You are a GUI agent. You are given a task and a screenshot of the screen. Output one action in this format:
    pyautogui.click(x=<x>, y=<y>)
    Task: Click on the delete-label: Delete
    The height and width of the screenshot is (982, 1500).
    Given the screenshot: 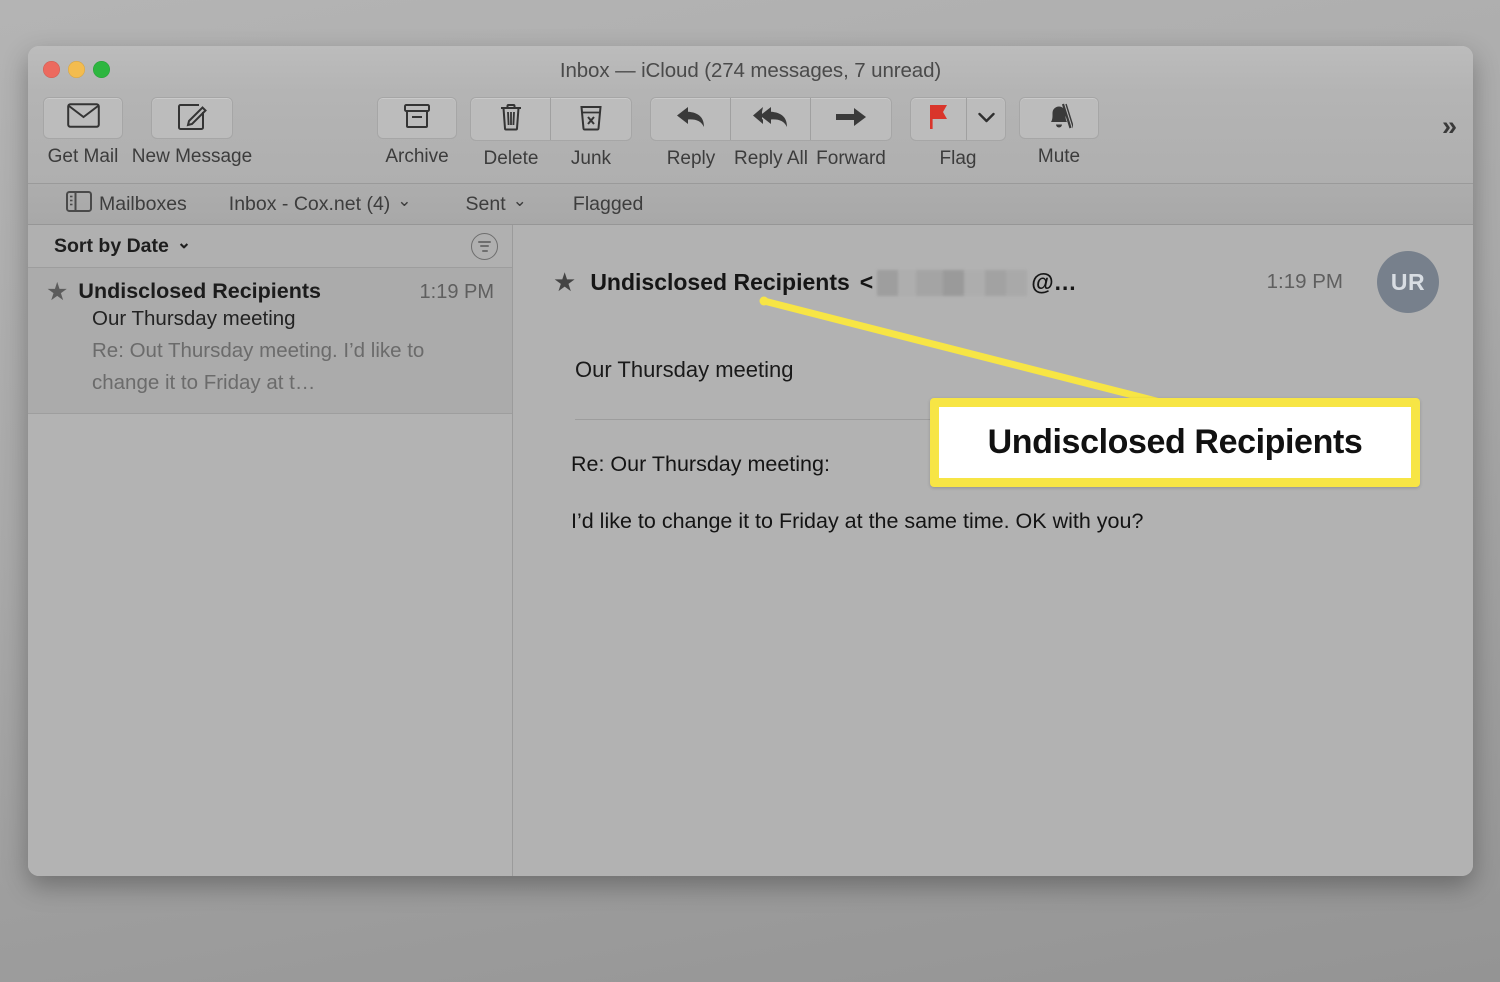 What is the action you would take?
    pyautogui.click(x=511, y=158)
    